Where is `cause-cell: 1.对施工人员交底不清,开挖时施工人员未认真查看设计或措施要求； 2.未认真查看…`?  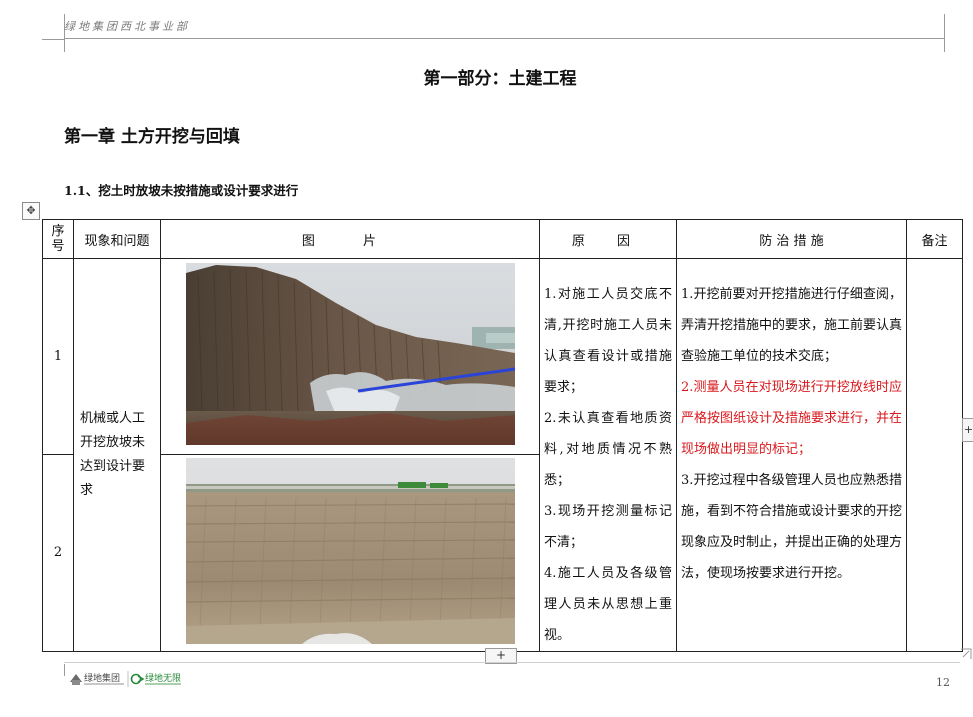
cause-cell: 1.对施工人员交底不清,开挖时施工人员未认真查看设计或措施要求； 2.未认真查看… is located at coordinates (608, 455).